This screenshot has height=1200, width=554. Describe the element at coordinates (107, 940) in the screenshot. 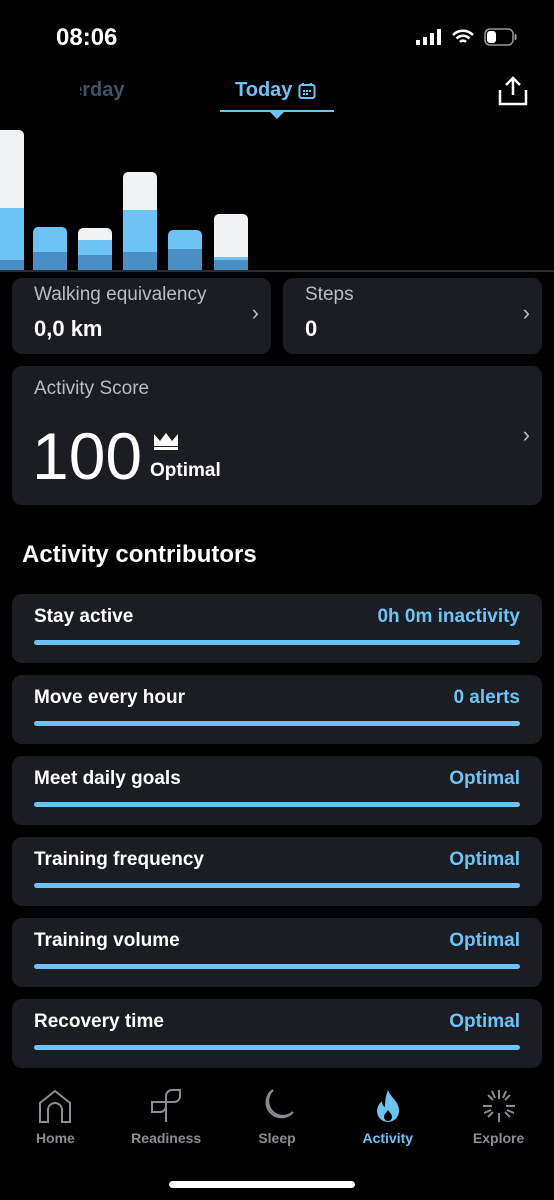

I see `contributor-name: Training volume` at that location.